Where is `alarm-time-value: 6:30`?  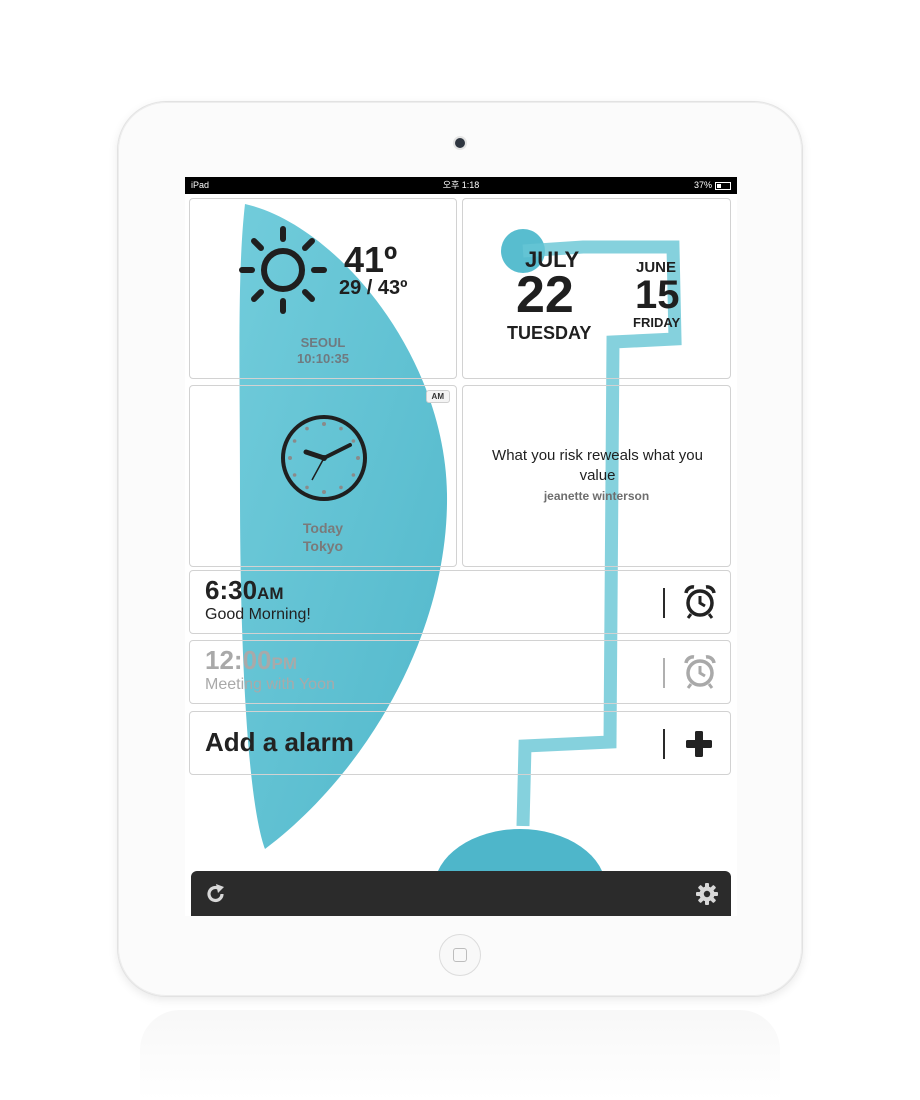
alarm-time-value: 6:30 is located at coordinates (231, 590).